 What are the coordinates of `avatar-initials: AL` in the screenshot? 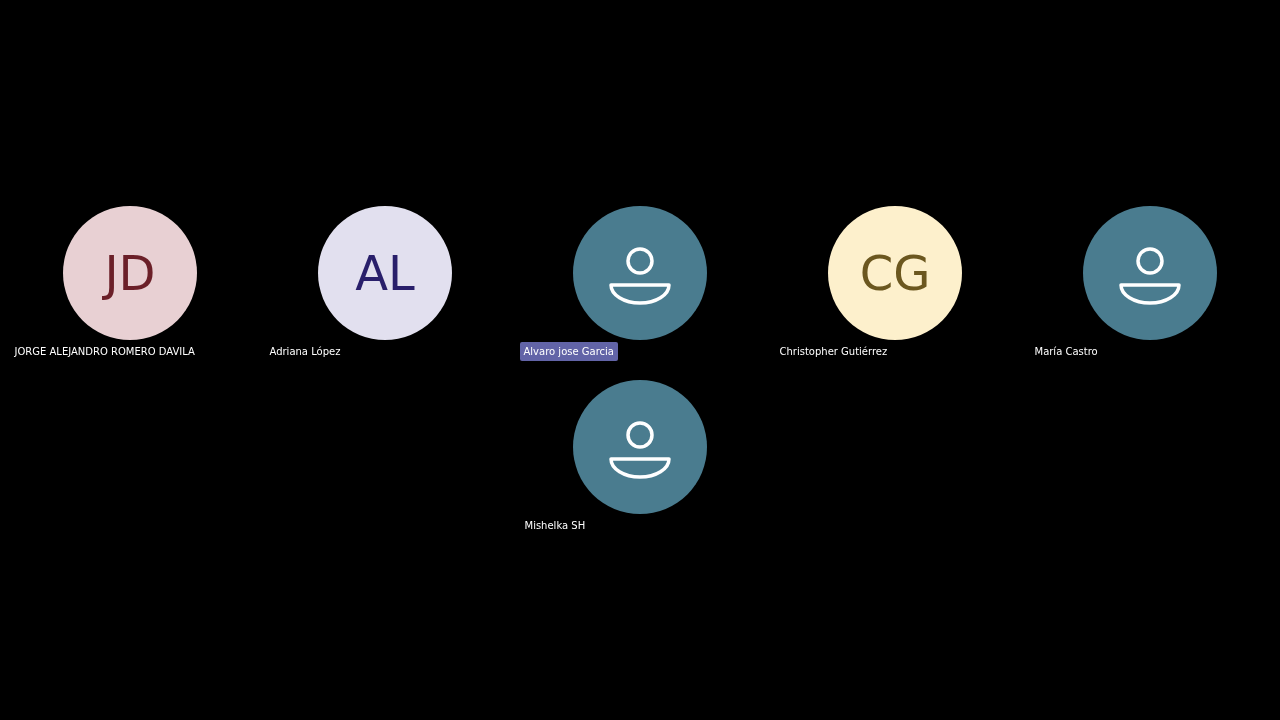 It's located at (385, 273).